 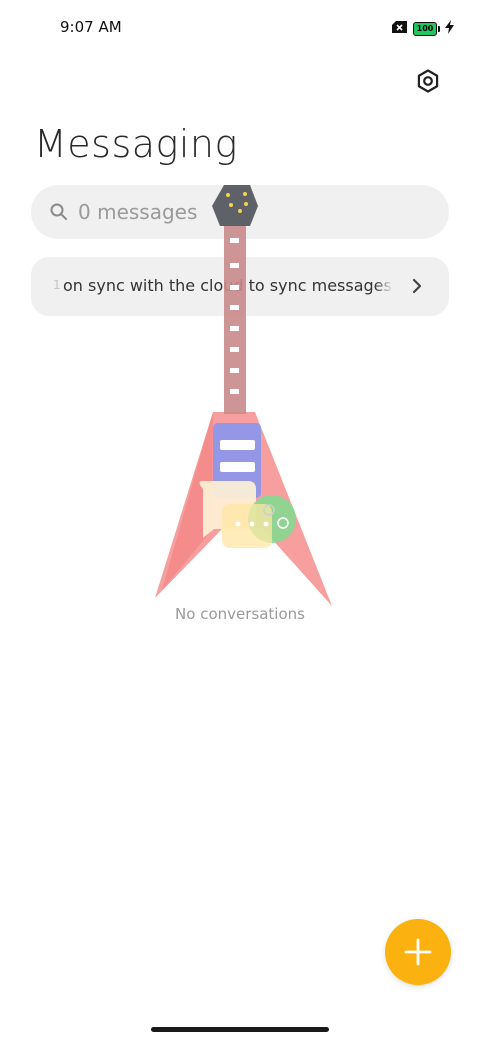 I want to click on chevron-right-icon, so click(x=417, y=286).